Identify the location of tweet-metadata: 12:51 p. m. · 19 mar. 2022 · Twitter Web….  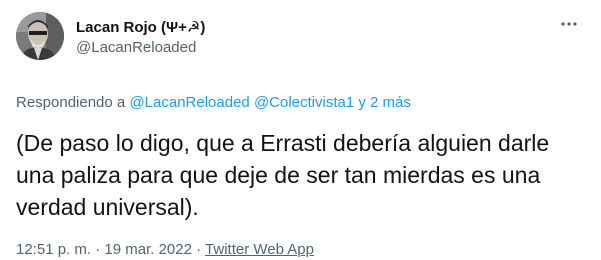
(300, 250).